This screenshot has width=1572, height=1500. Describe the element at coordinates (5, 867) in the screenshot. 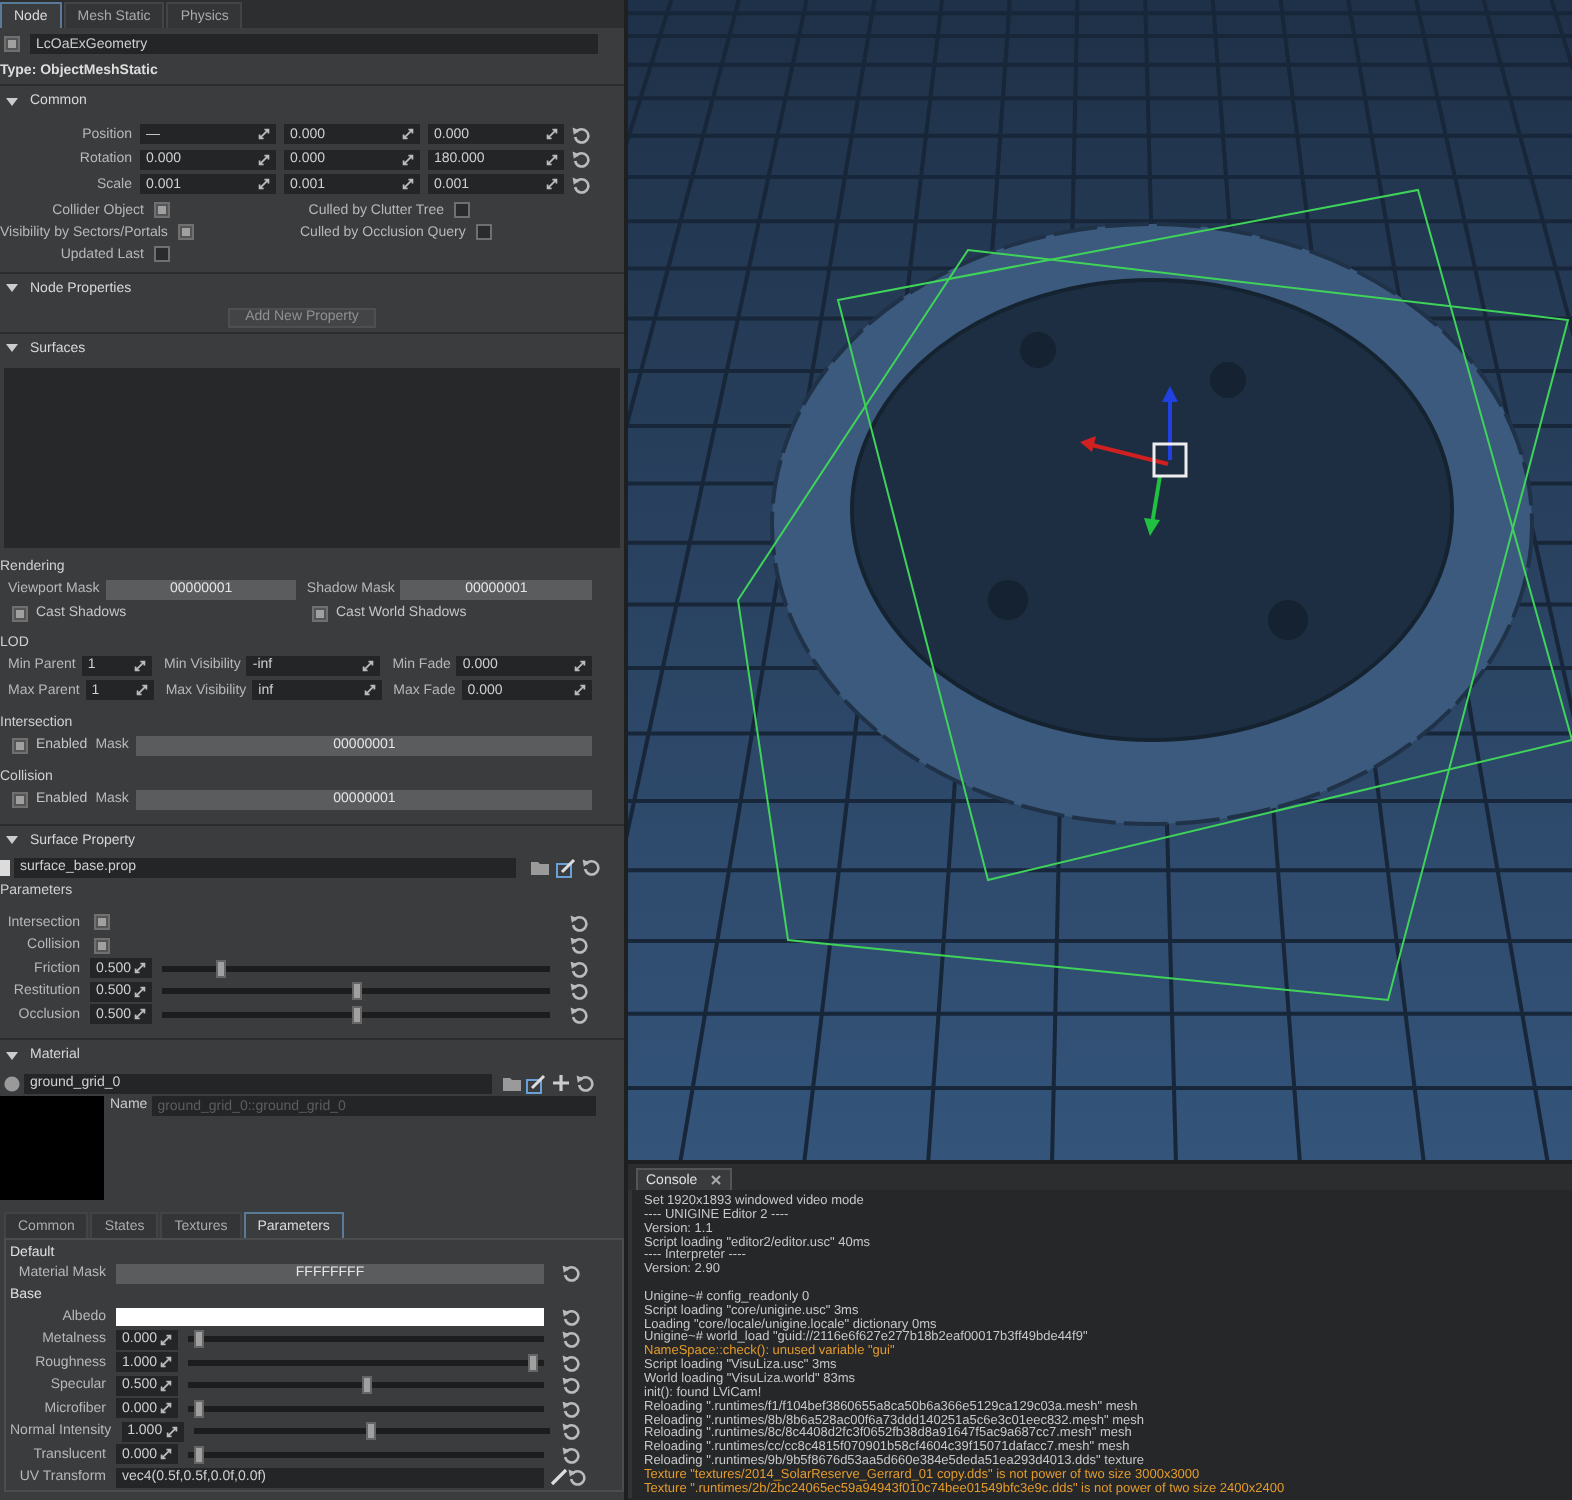

I see `file-icon` at that location.